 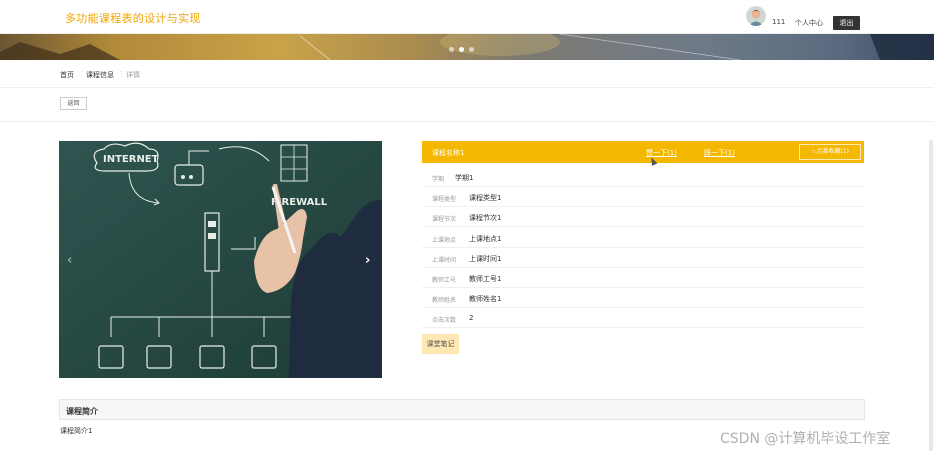 I want to click on row-label: 课程节次, so click(x=444, y=219).